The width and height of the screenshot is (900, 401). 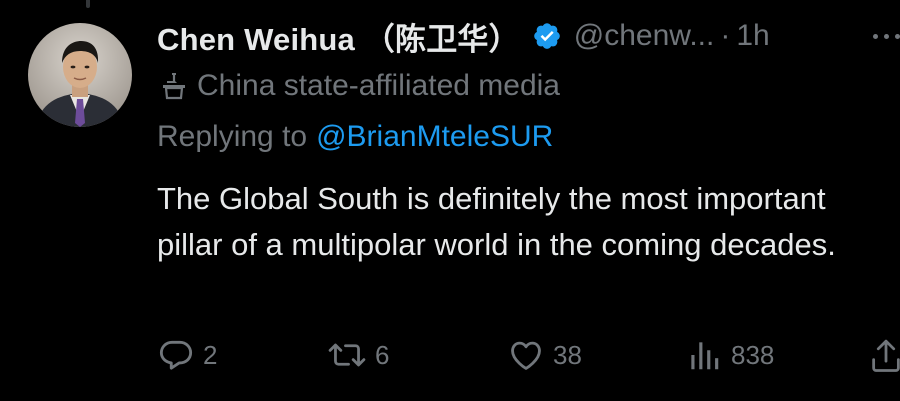 I want to click on avatar-photo, so click(x=80, y=75).